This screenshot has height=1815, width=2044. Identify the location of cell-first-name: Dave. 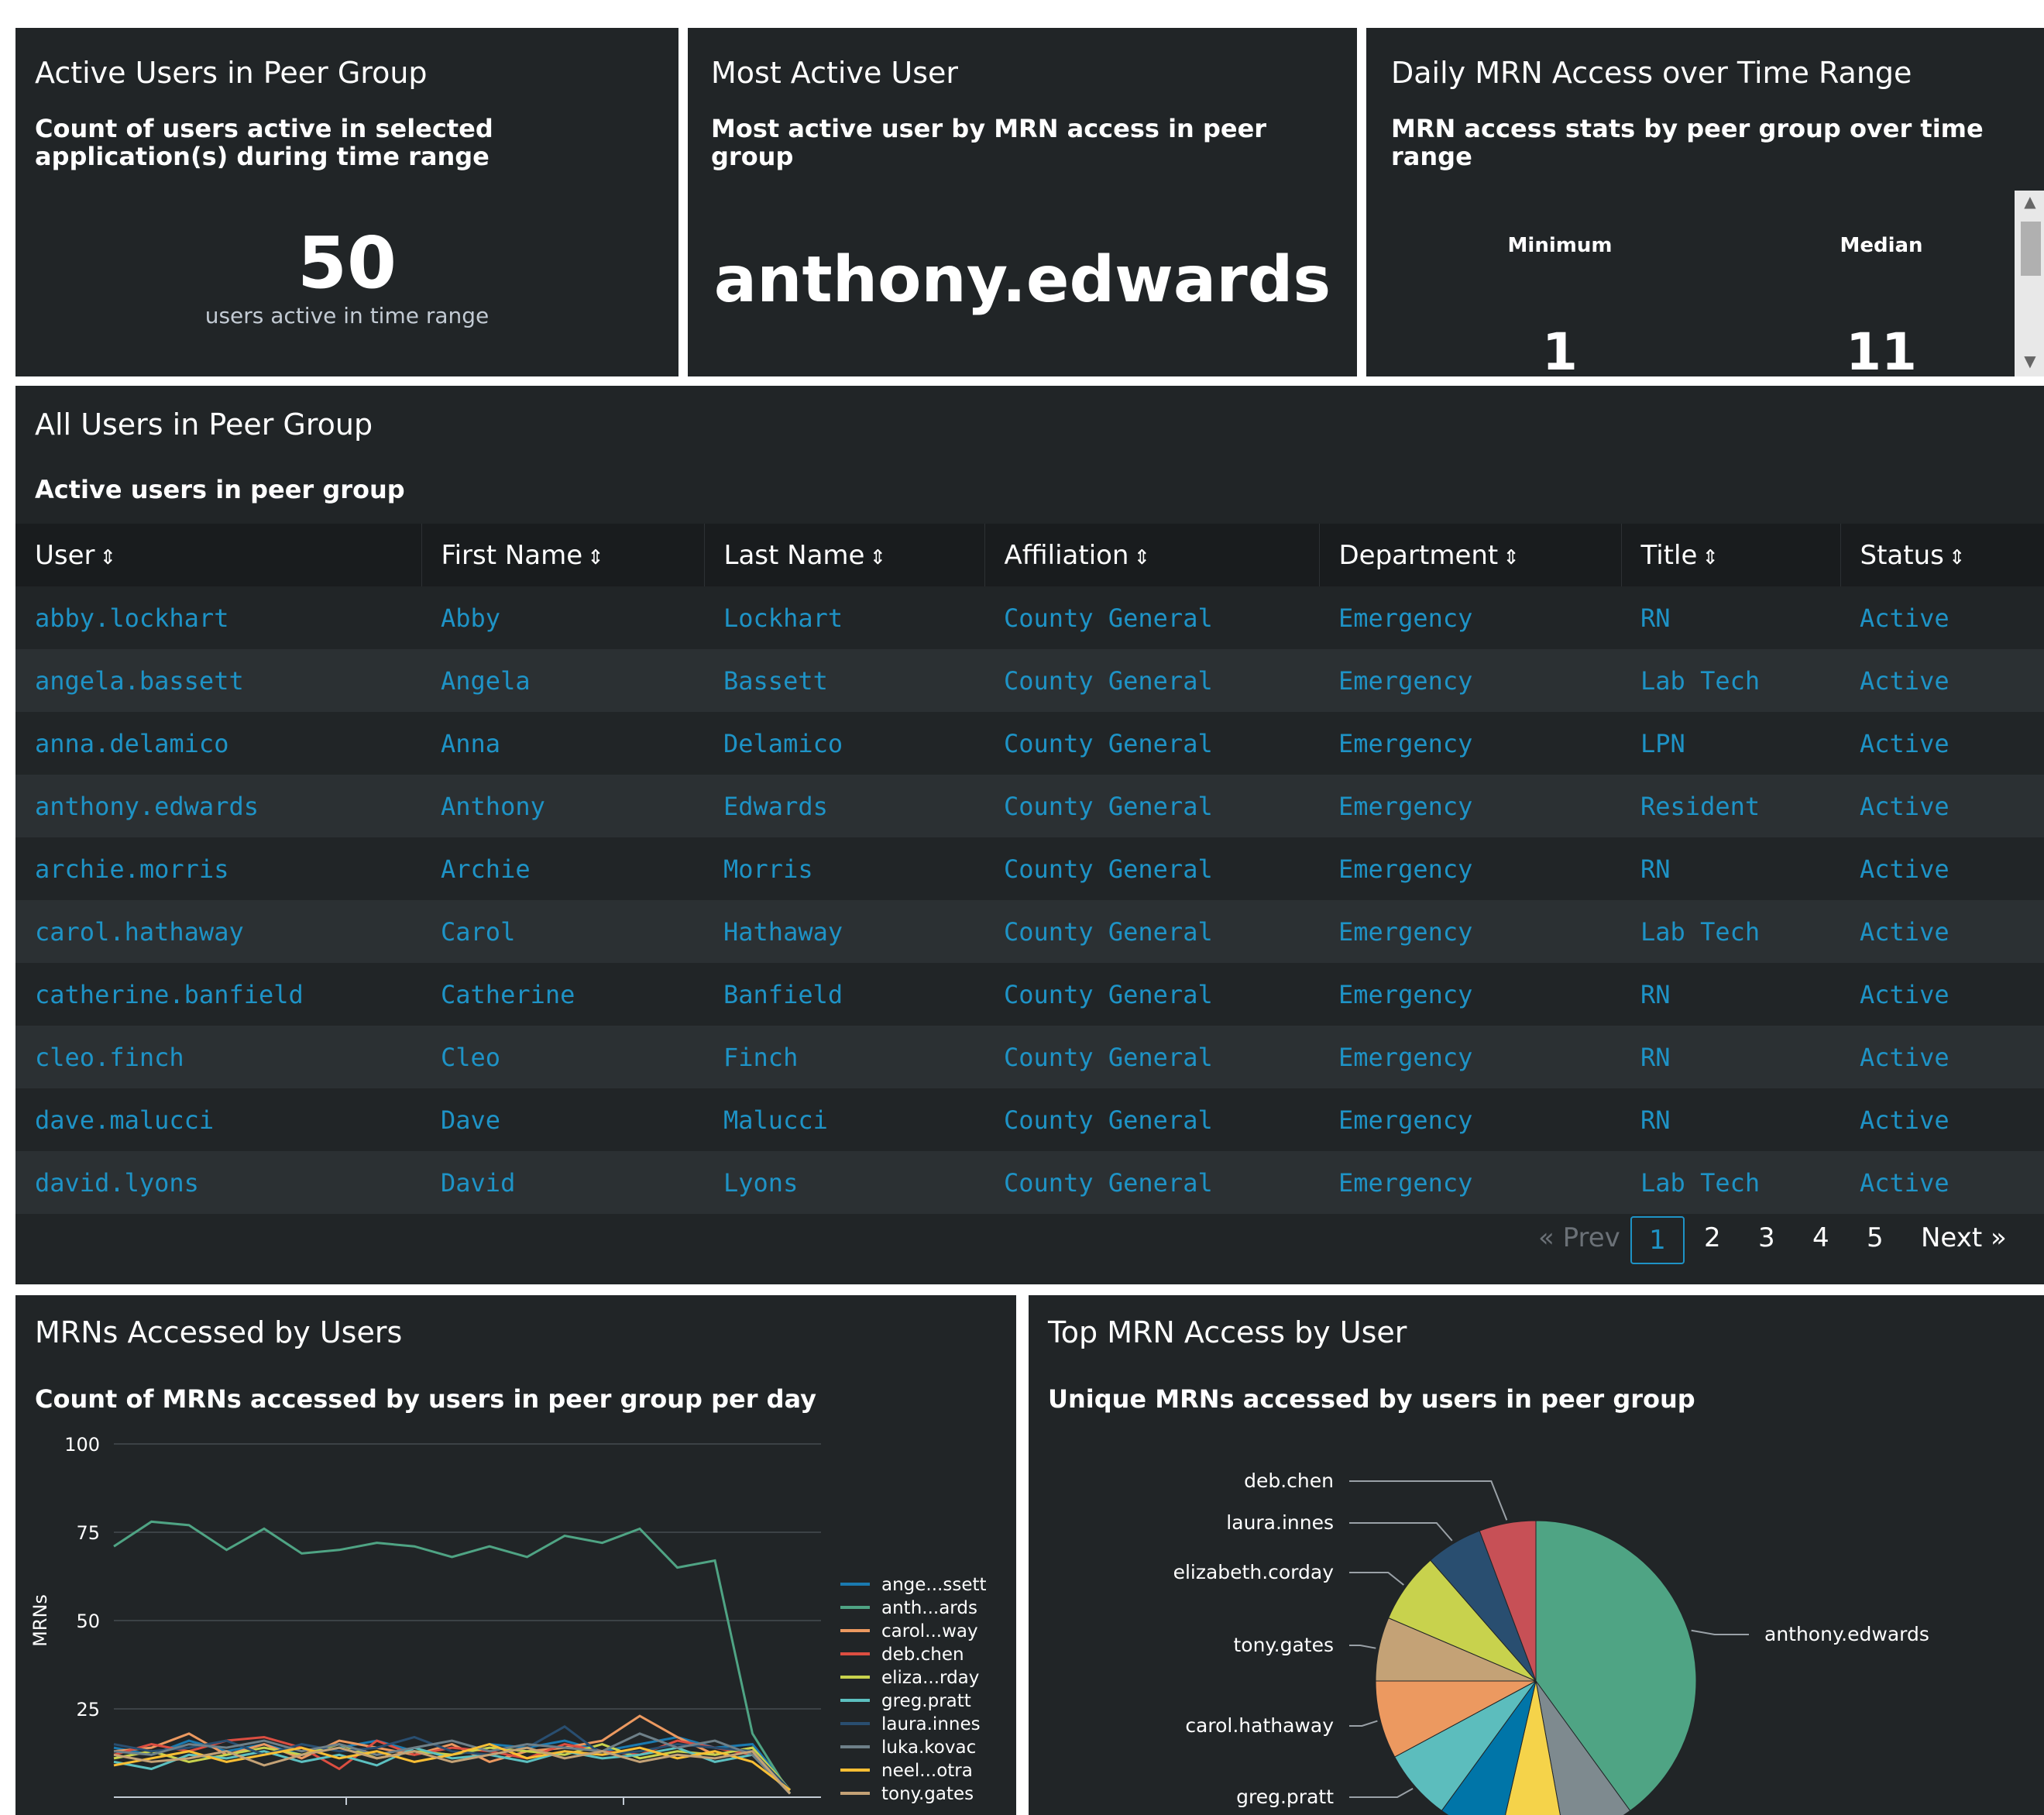
(562, 1119).